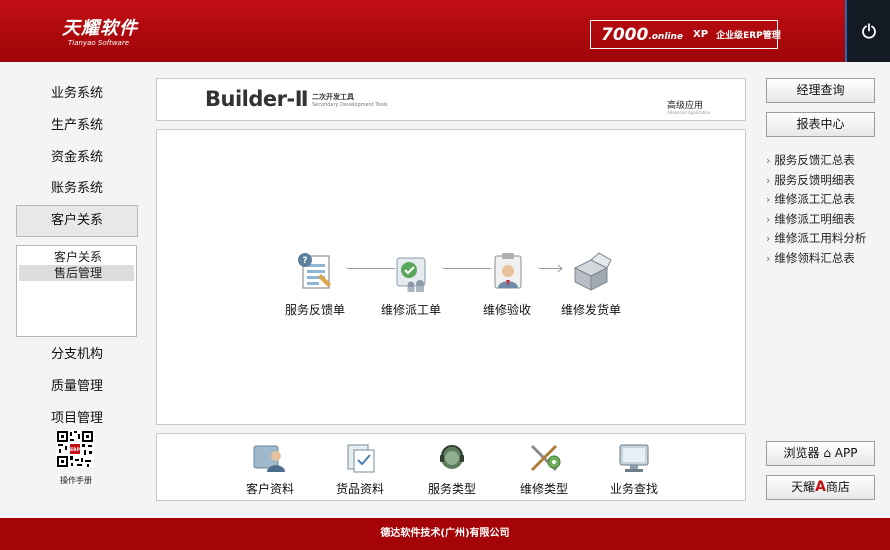  I want to click on submenu-panel: 客户关系 售后管理, so click(76, 291).